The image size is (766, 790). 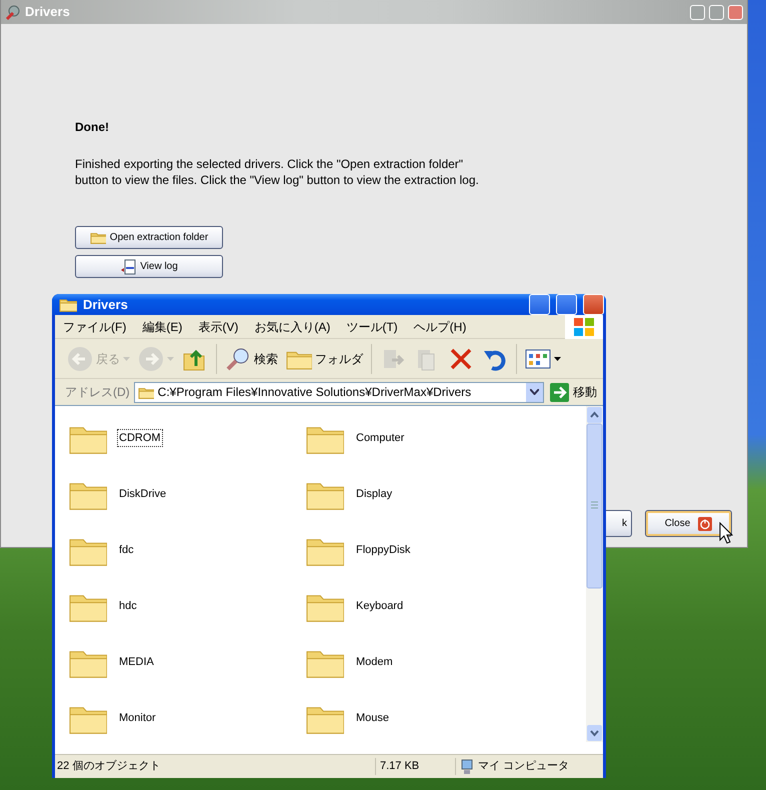 What do you see at coordinates (136, 662) in the screenshot?
I see `file-name: MEDIA` at bounding box center [136, 662].